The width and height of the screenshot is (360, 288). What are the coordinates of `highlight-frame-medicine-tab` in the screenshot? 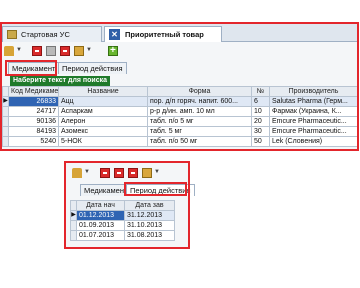 It's located at (31, 68).